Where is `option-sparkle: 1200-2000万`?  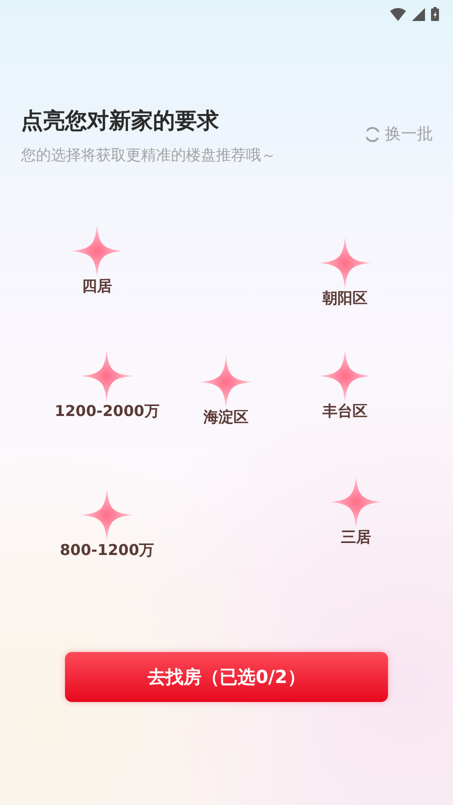
option-sparkle: 1200-2000万 is located at coordinates (107, 385).